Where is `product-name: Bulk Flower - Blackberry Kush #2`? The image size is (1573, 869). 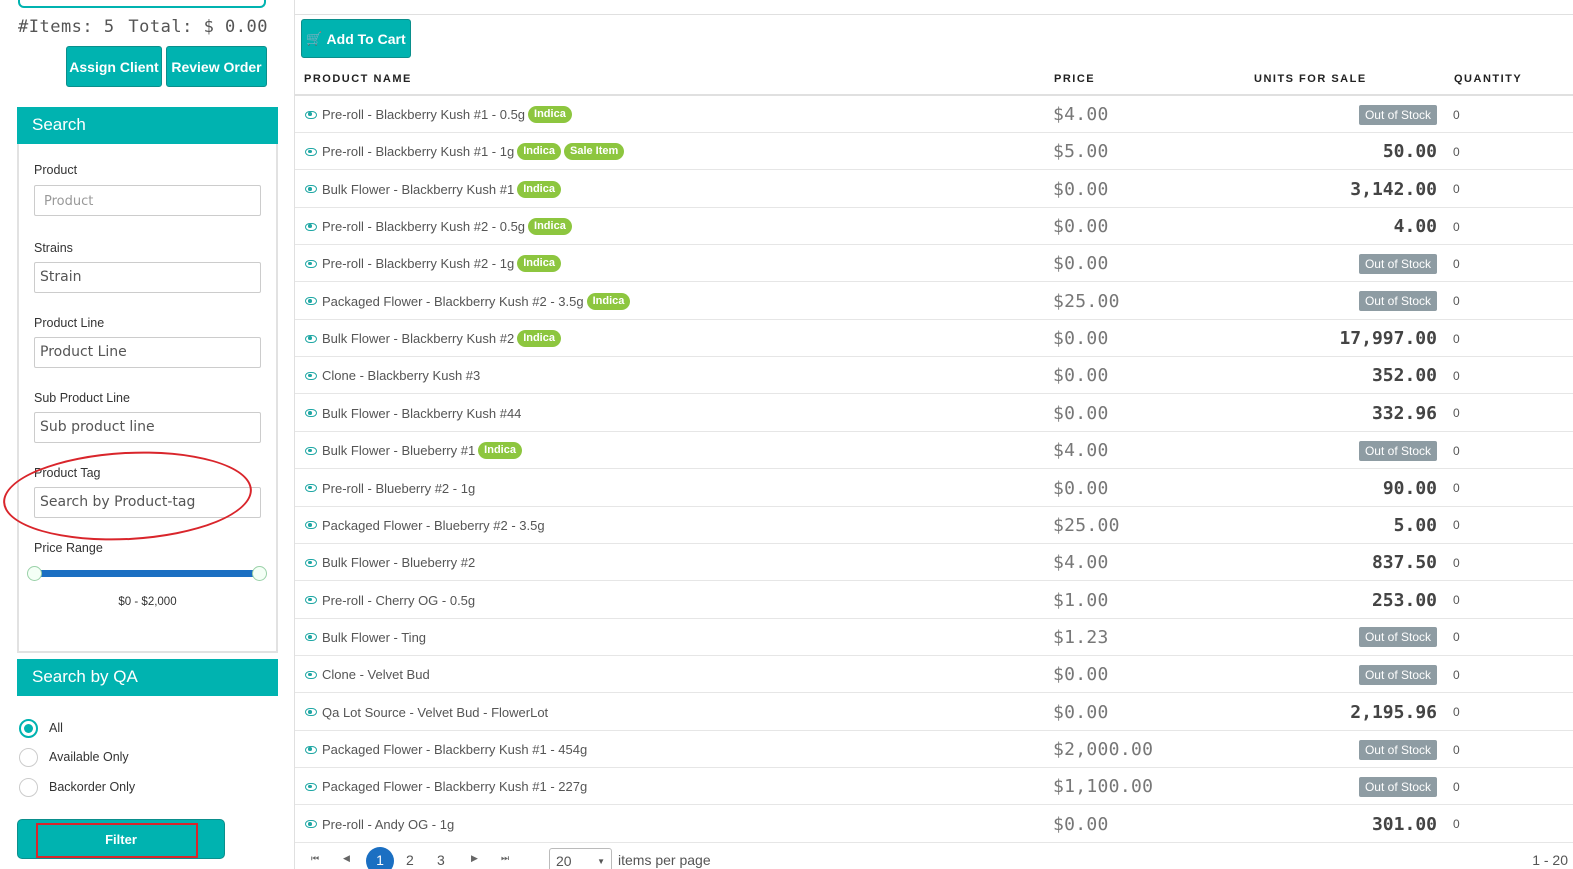 product-name: Bulk Flower - Blackberry Kush #2 is located at coordinates (418, 338).